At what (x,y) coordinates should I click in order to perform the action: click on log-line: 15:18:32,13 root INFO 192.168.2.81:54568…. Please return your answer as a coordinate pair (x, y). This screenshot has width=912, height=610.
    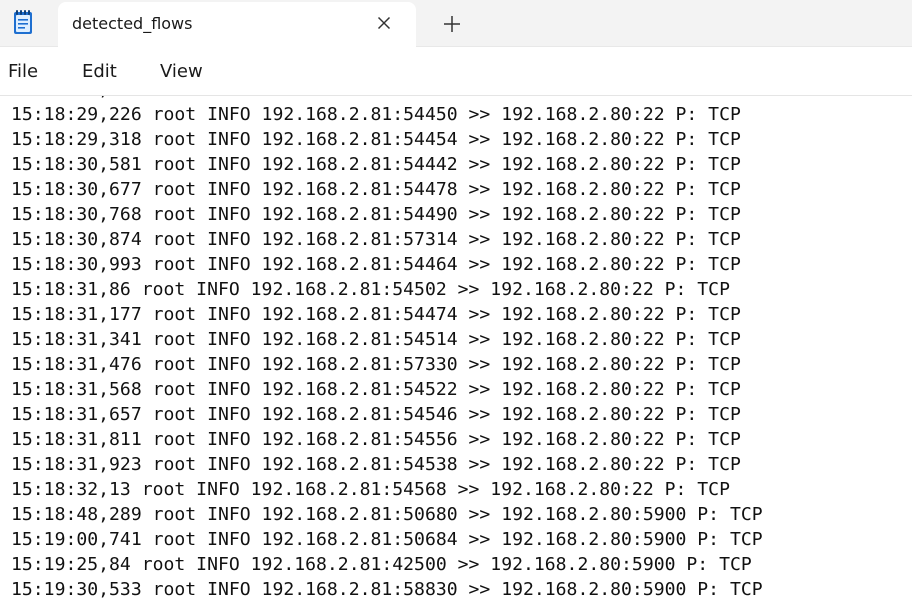
    Looking at the image, I should click on (370, 489).